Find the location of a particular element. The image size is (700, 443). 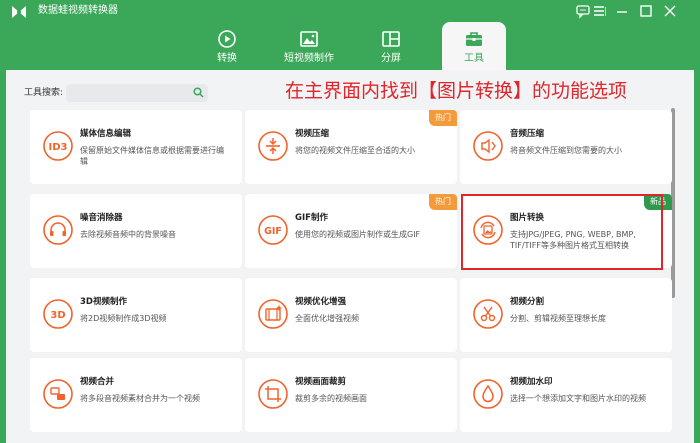

crop-icon is located at coordinates (273, 394).